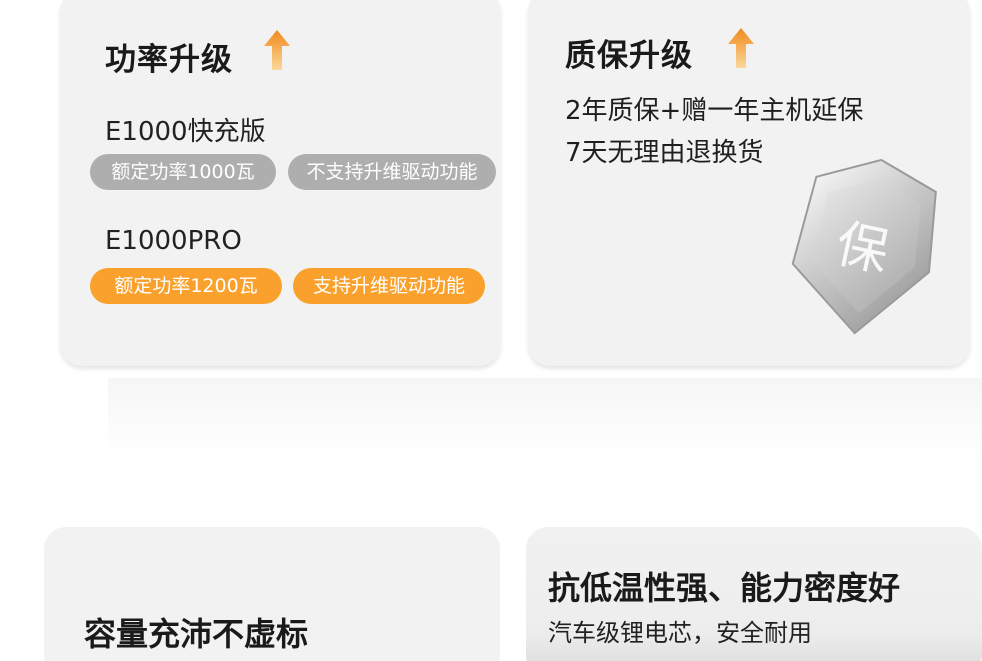  Describe the element at coordinates (629, 56) in the screenshot. I see `warranty-card-title: 质保升级` at that location.